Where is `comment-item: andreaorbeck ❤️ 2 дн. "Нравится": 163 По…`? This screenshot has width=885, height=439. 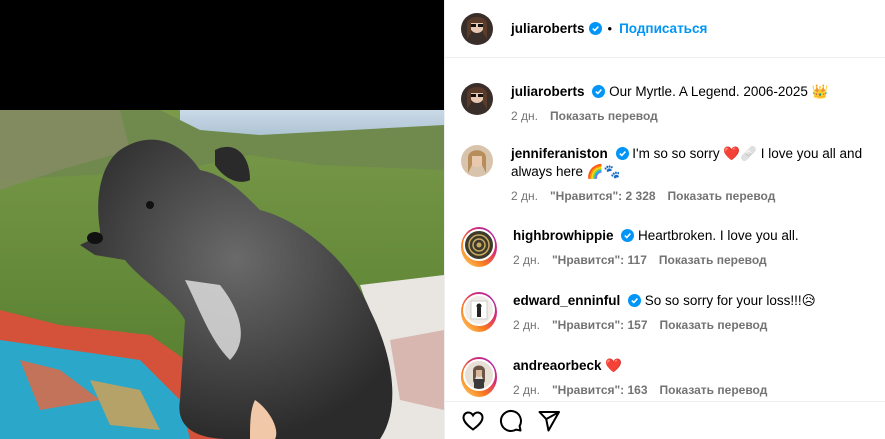 comment-item: andreaorbeck ❤️ 2 дн. "Нравится": 163 По… is located at coordinates (671, 377).